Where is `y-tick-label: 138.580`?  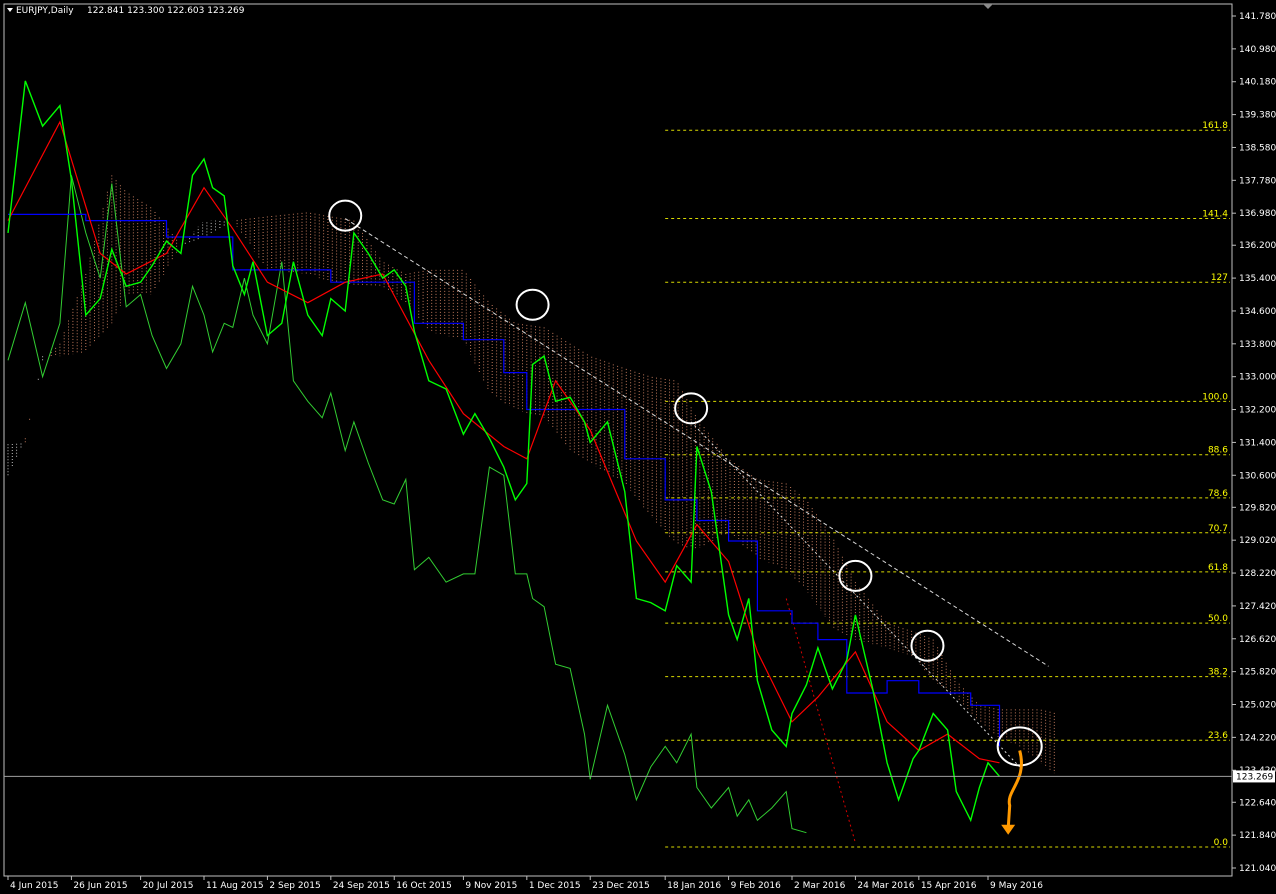
y-tick-label: 138.580 is located at coordinates (1257, 148).